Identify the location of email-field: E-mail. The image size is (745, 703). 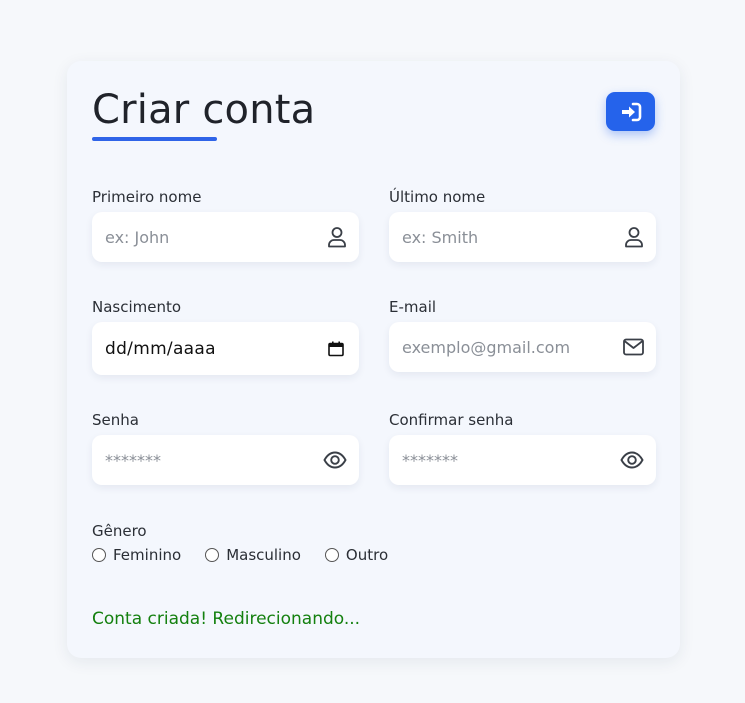
(522, 335).